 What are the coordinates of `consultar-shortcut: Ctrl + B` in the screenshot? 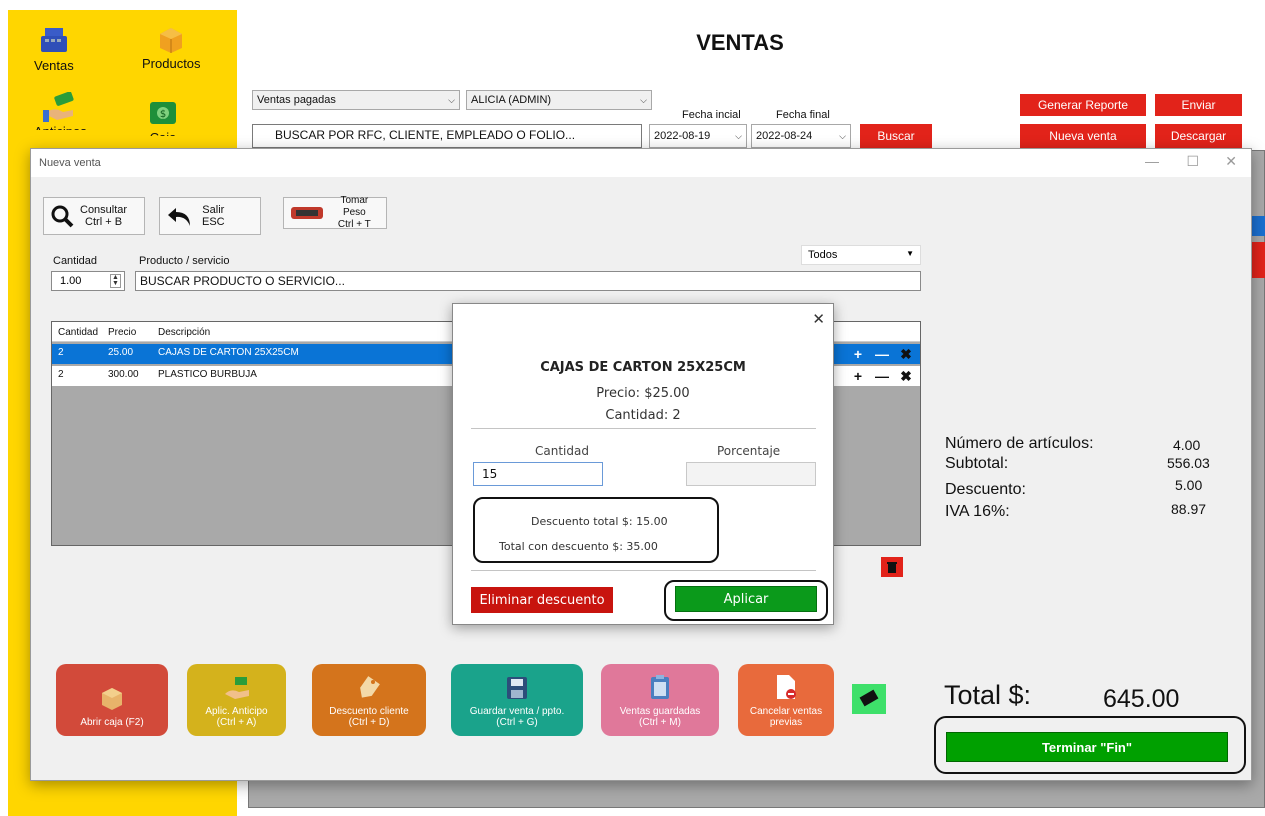 It's located at (104, 222).